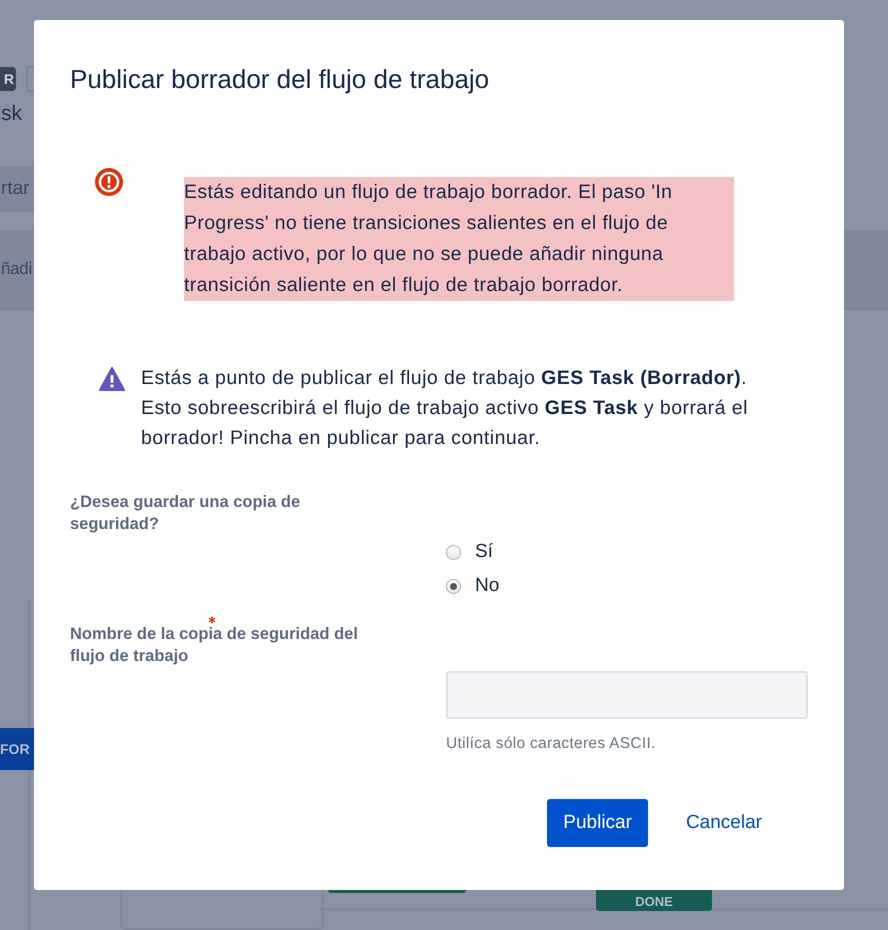  I want to click on page-heading: sk, so click(11, 114).